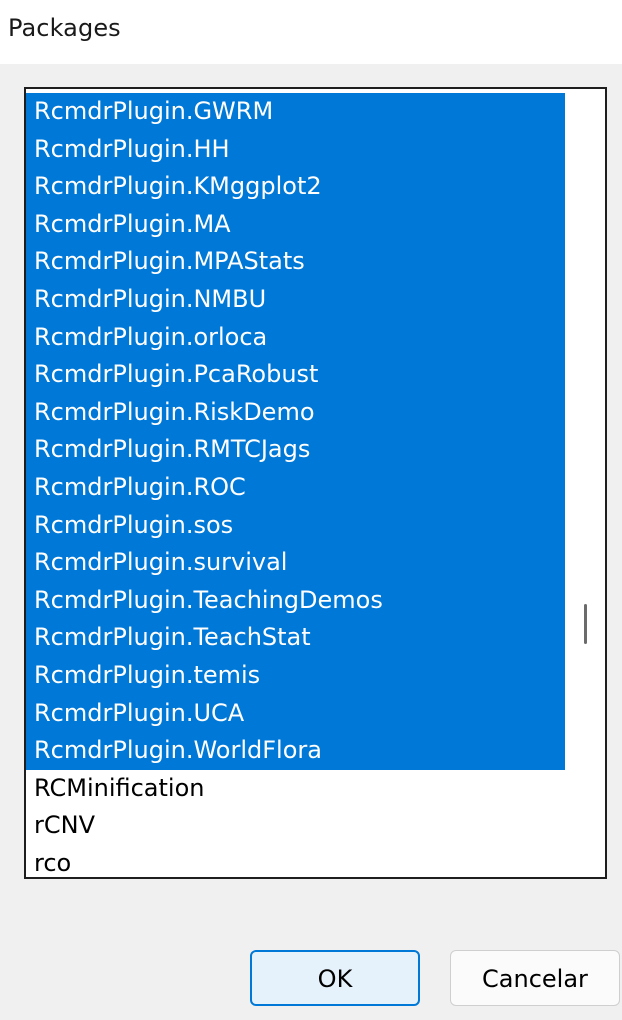  I want to click on list-item: RCMinification, so click(296, 789).